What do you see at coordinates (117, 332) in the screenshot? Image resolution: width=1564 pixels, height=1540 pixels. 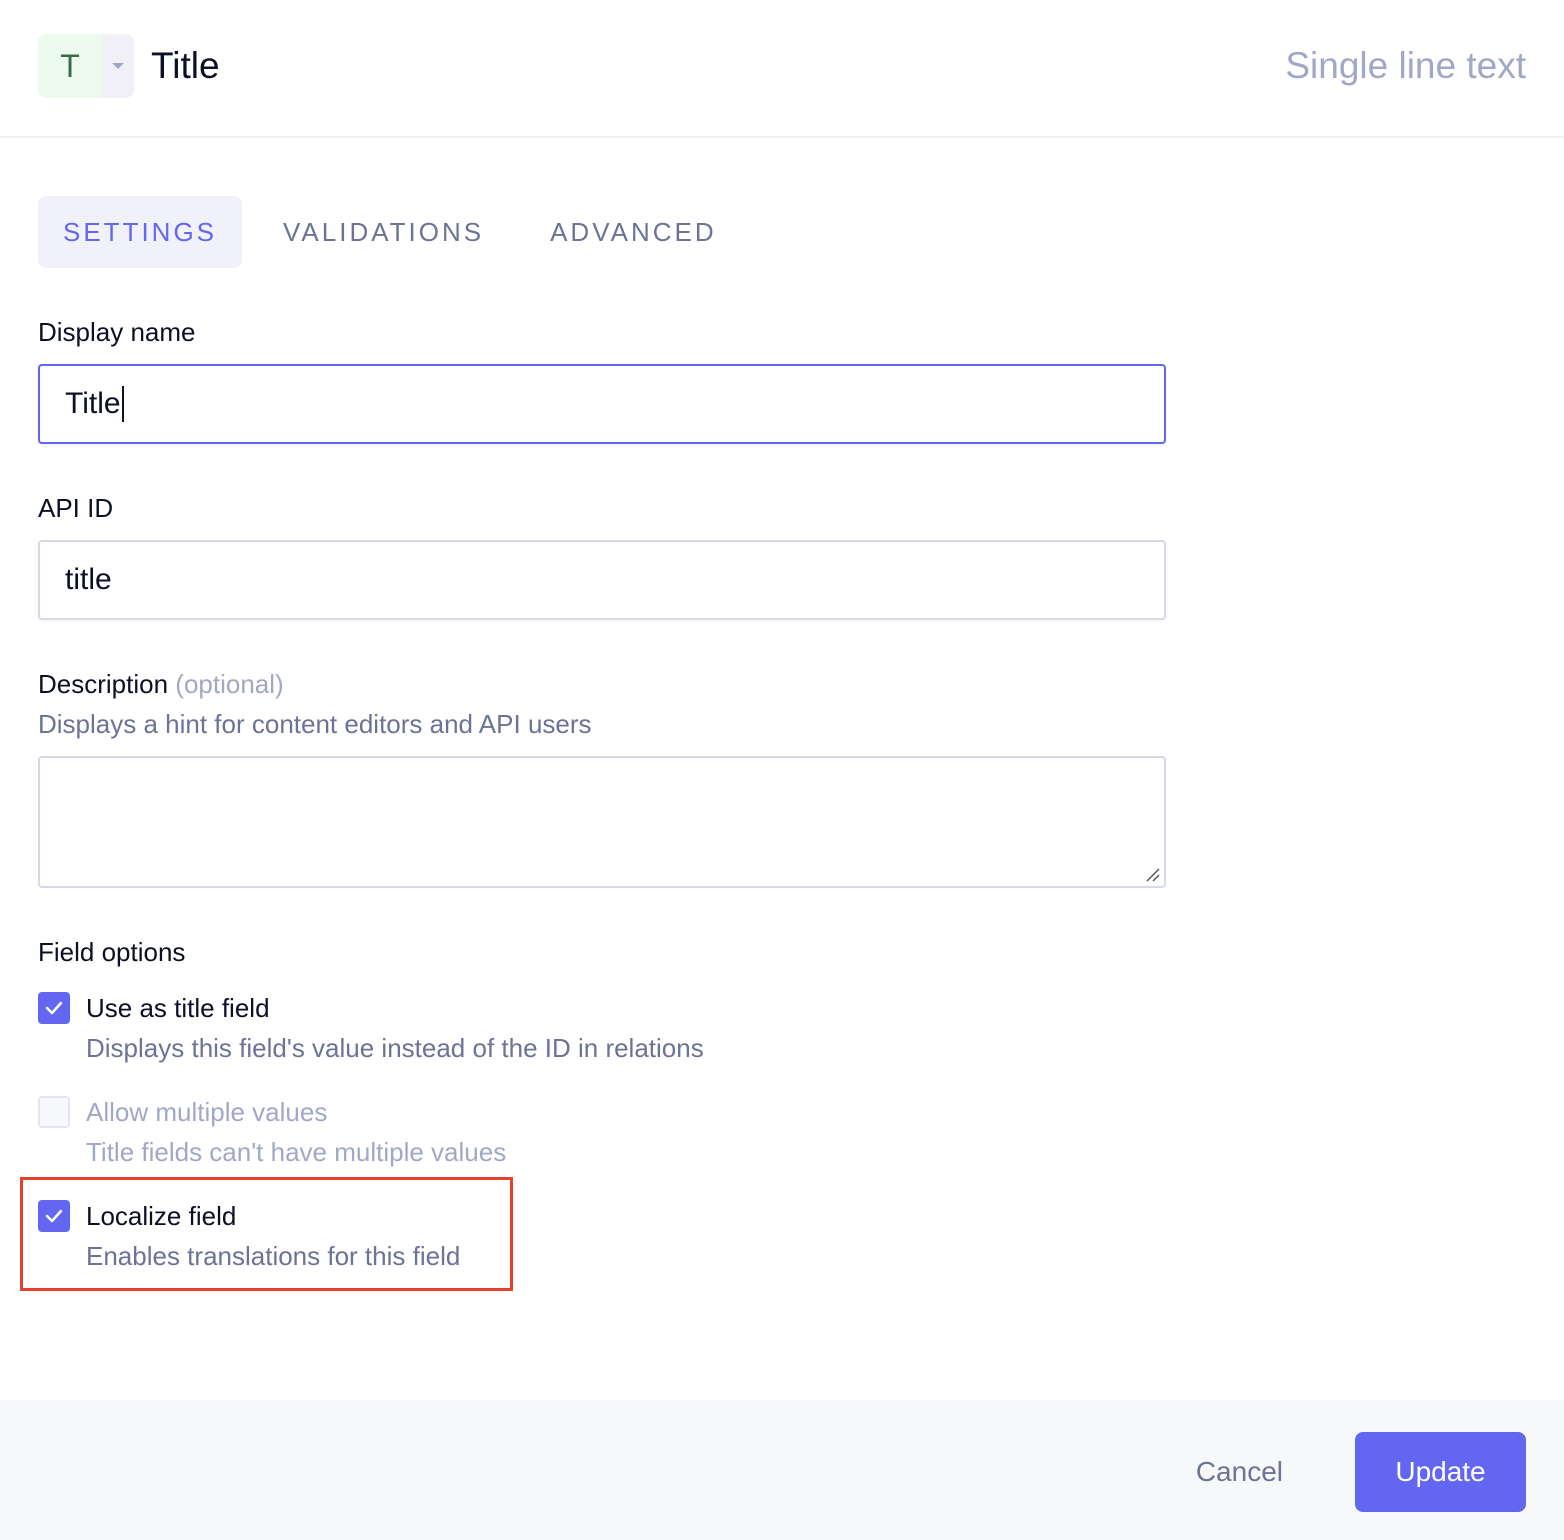 I see `display-name-label: Display name` at bounding box center [117, 332].